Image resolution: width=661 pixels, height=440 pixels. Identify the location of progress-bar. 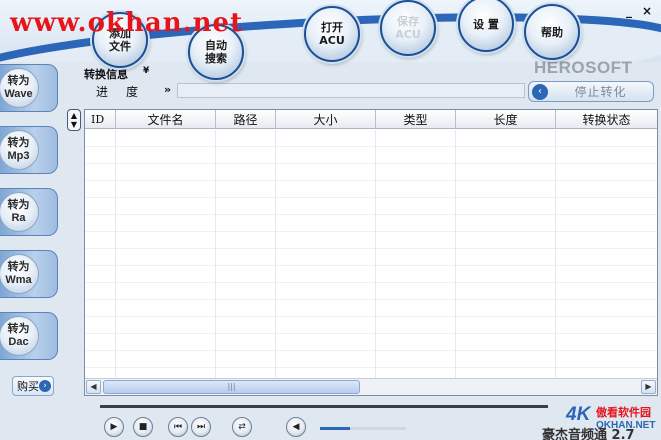
(351, 90).